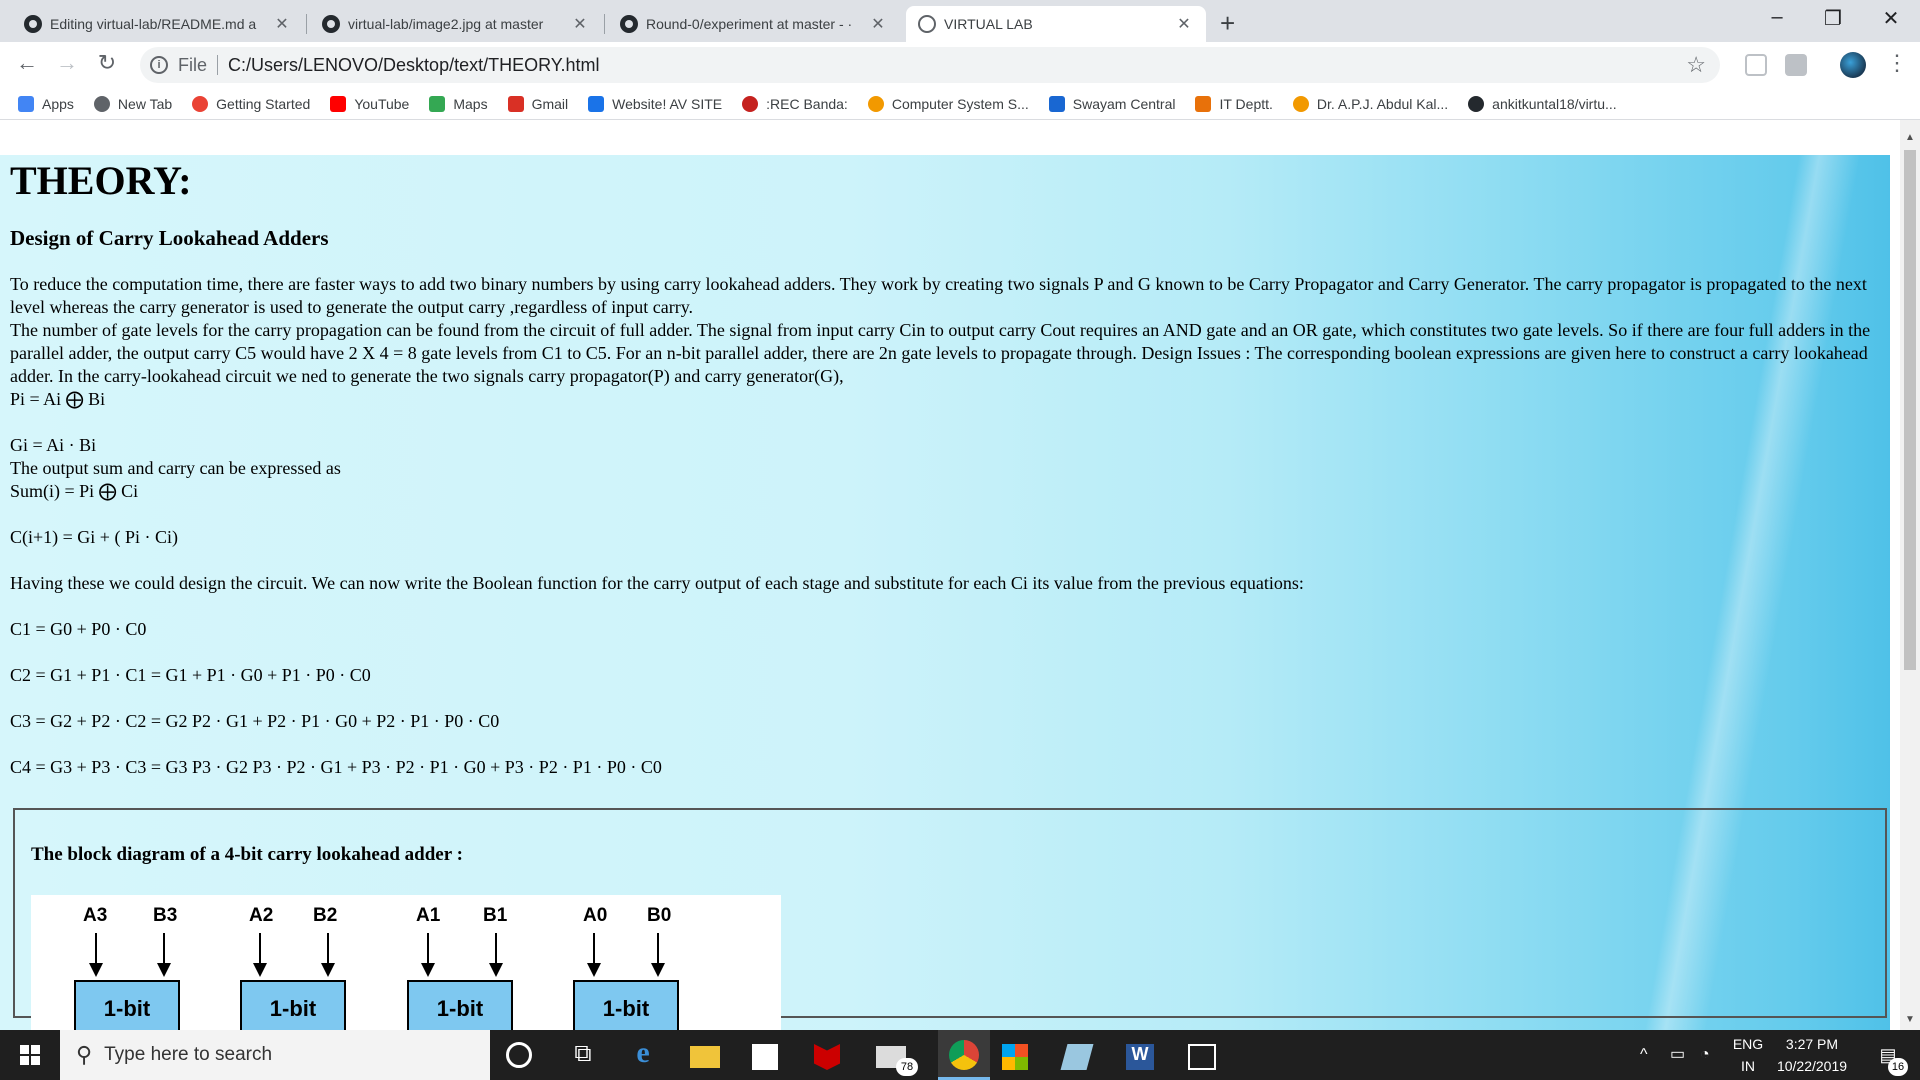 The height and width of the screenshot is (1080, 1920). What do you see at coordinates (750, 103) in the screenshot?
I see `gear-icon` at bounding box center [750, 103].